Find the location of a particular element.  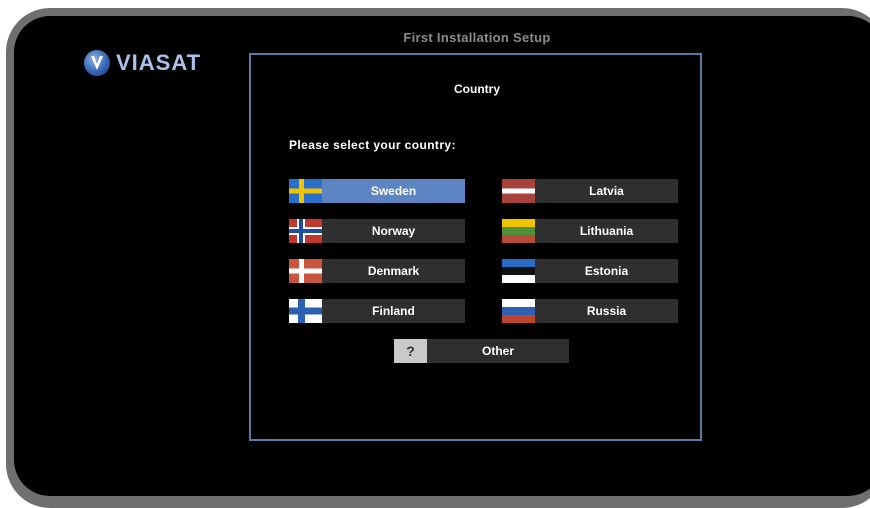

lithuania-flag-icon is located at coordinates (518, 231).